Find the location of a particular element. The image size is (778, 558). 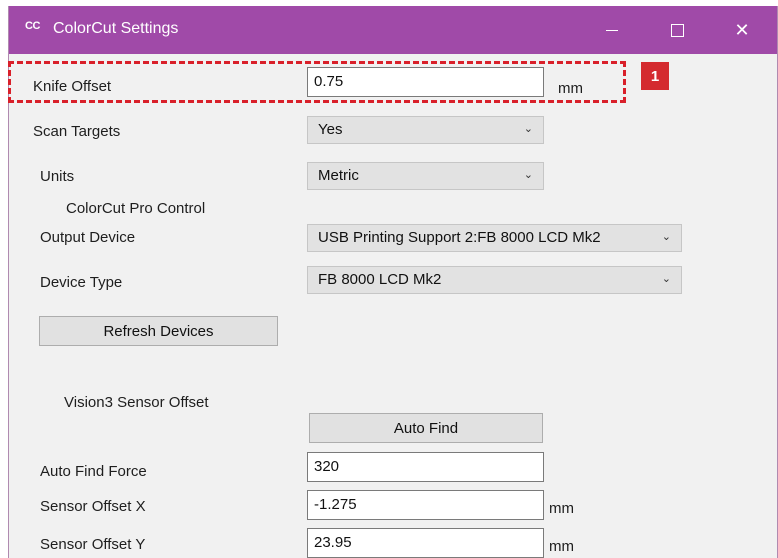

output-device-value: USB Printing Support 2:FB 8000 LCD Mk2 is located at coordinates (459, 237).